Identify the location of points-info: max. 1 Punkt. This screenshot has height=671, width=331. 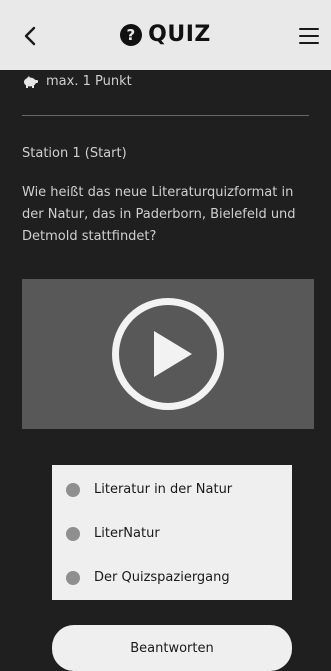
(77, 81).